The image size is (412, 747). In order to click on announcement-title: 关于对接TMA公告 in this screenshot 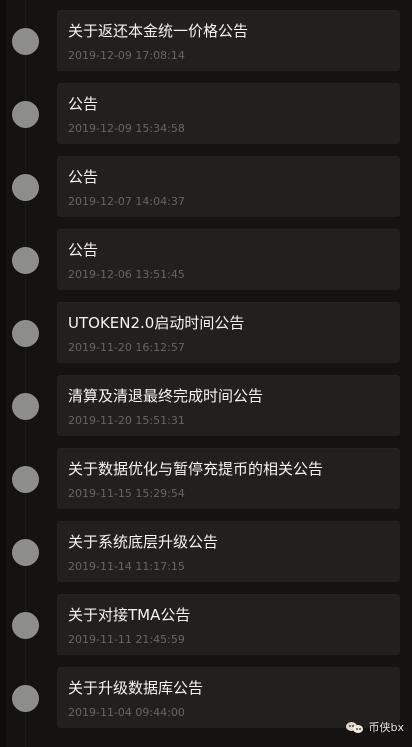, I will do `click(129, 615)`.